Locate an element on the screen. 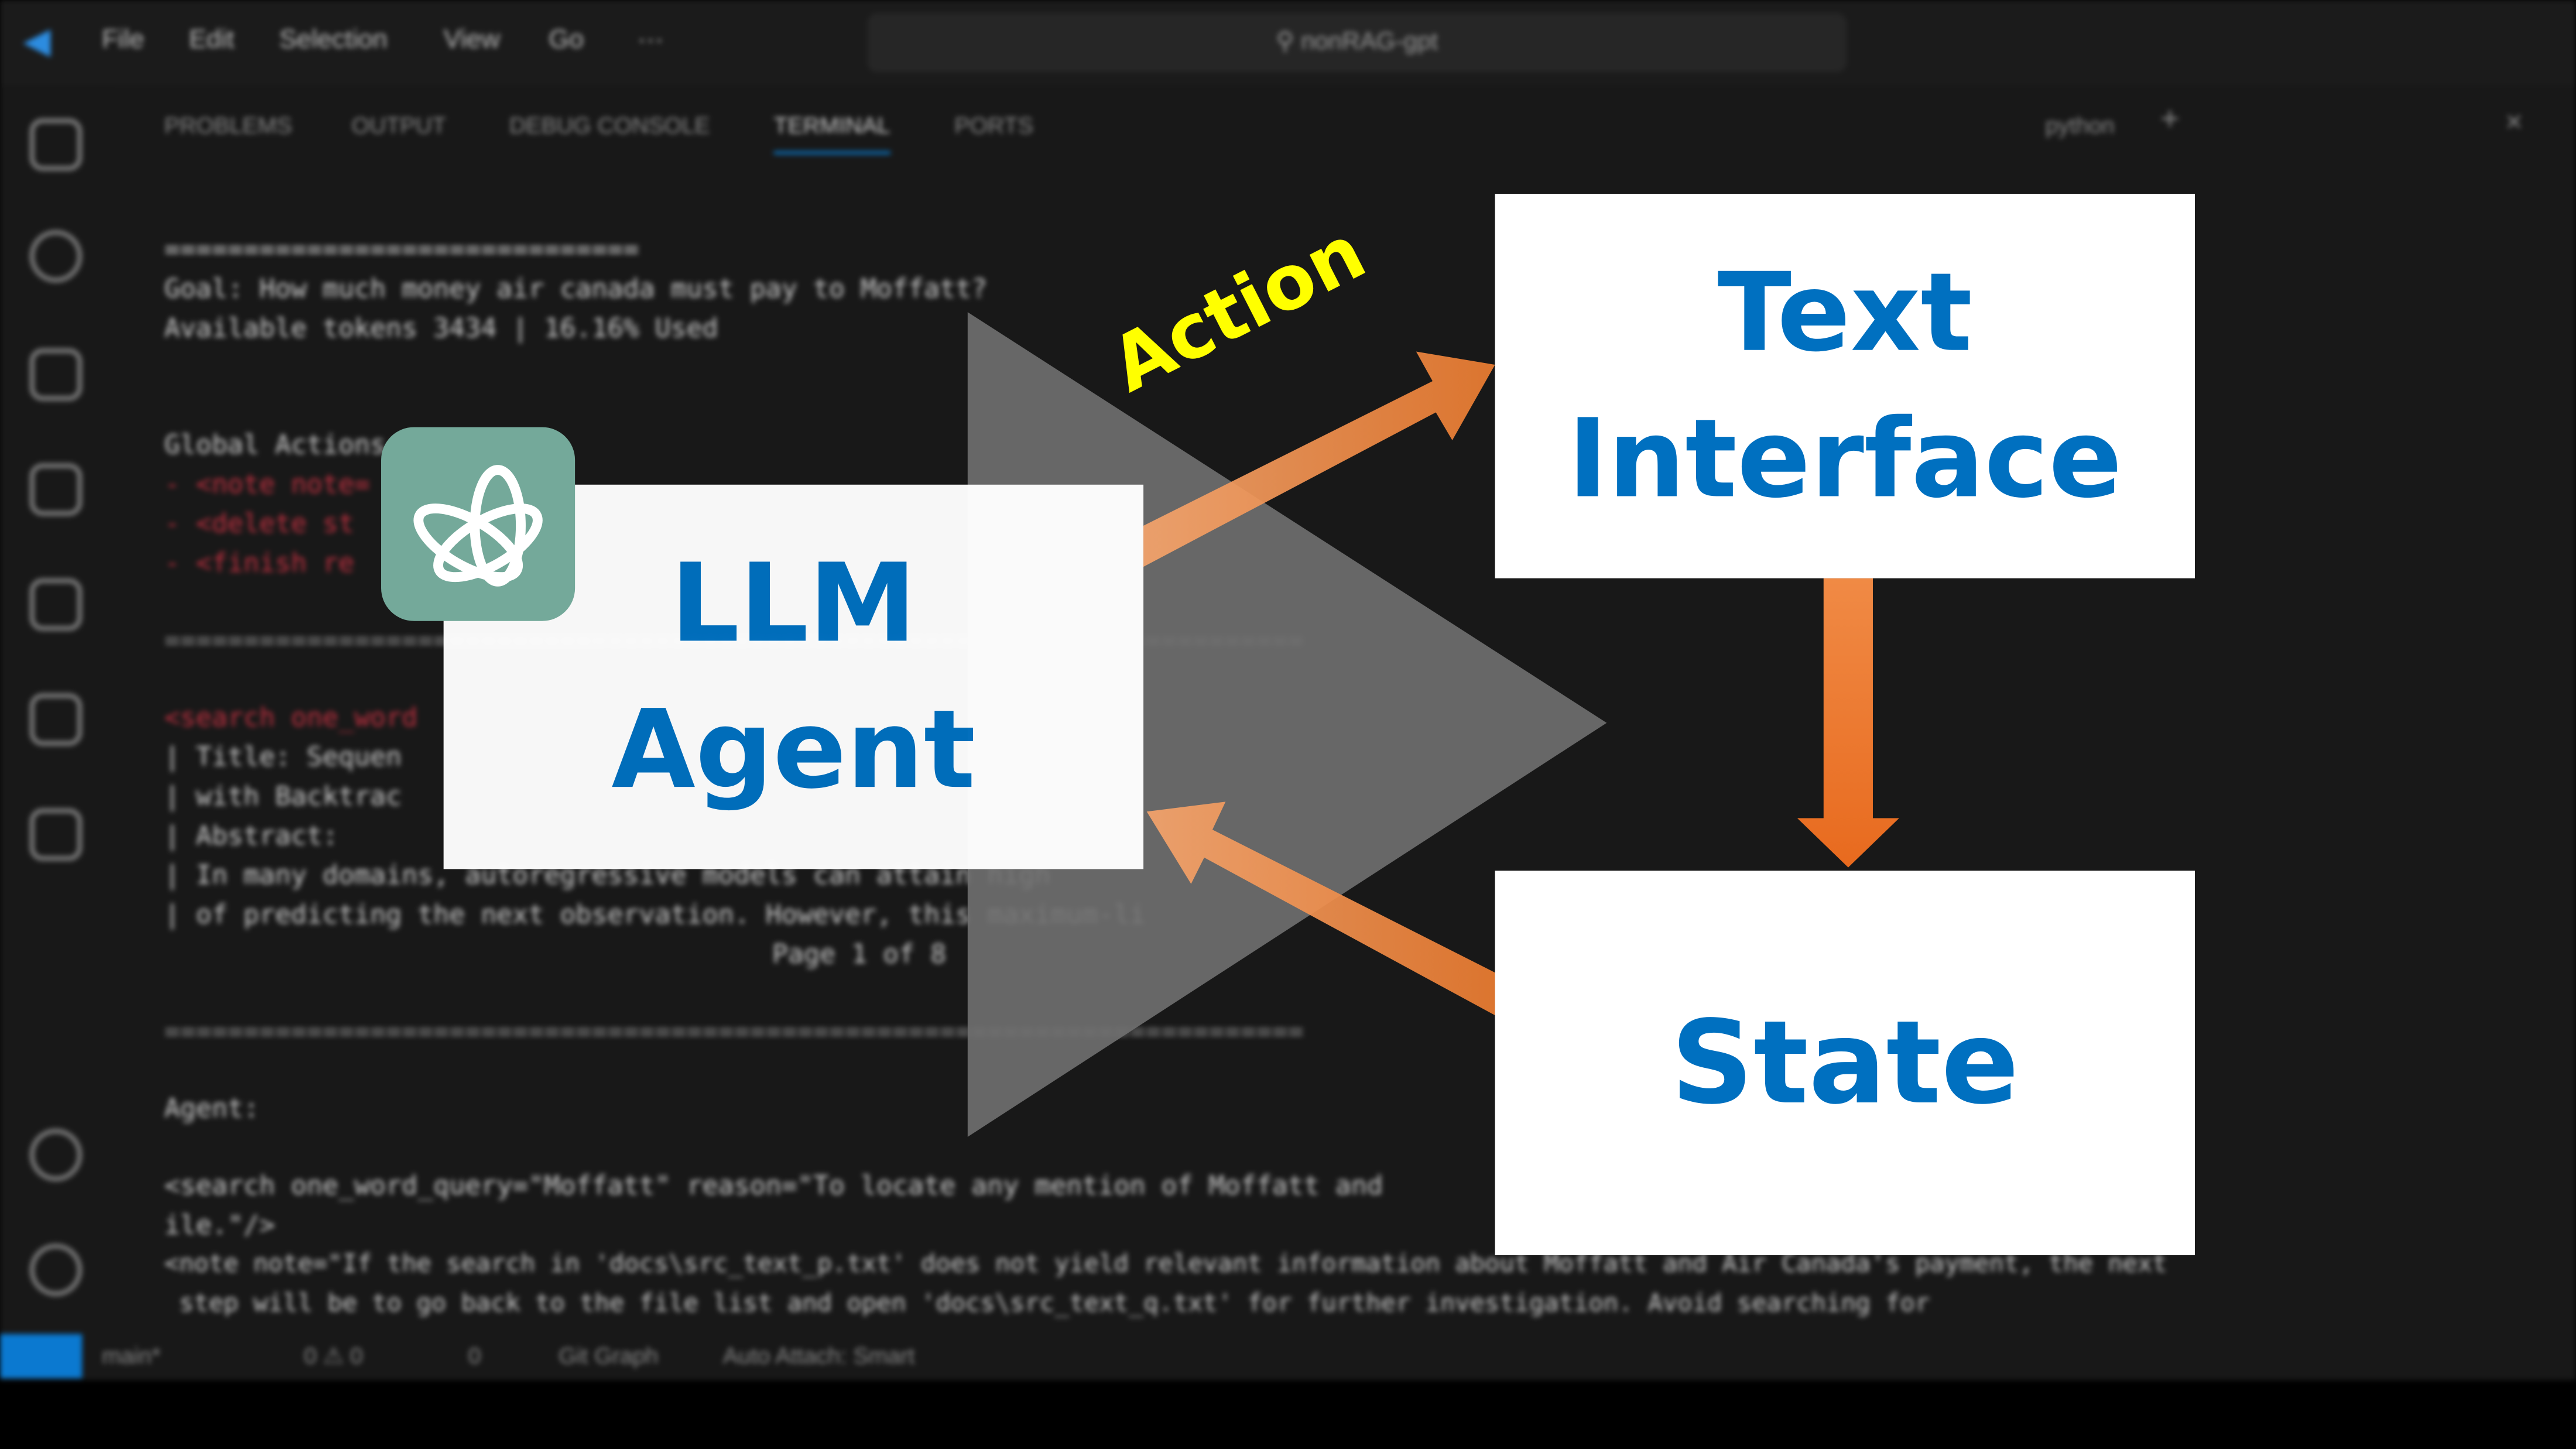  state-box: State is located at coordinates (1845, 1063).